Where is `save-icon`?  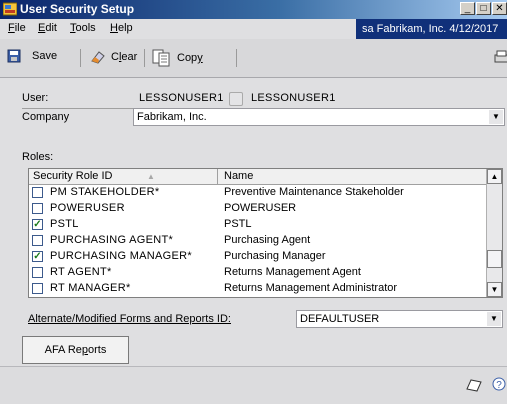 save-icon is located at coordinates (14, 56).